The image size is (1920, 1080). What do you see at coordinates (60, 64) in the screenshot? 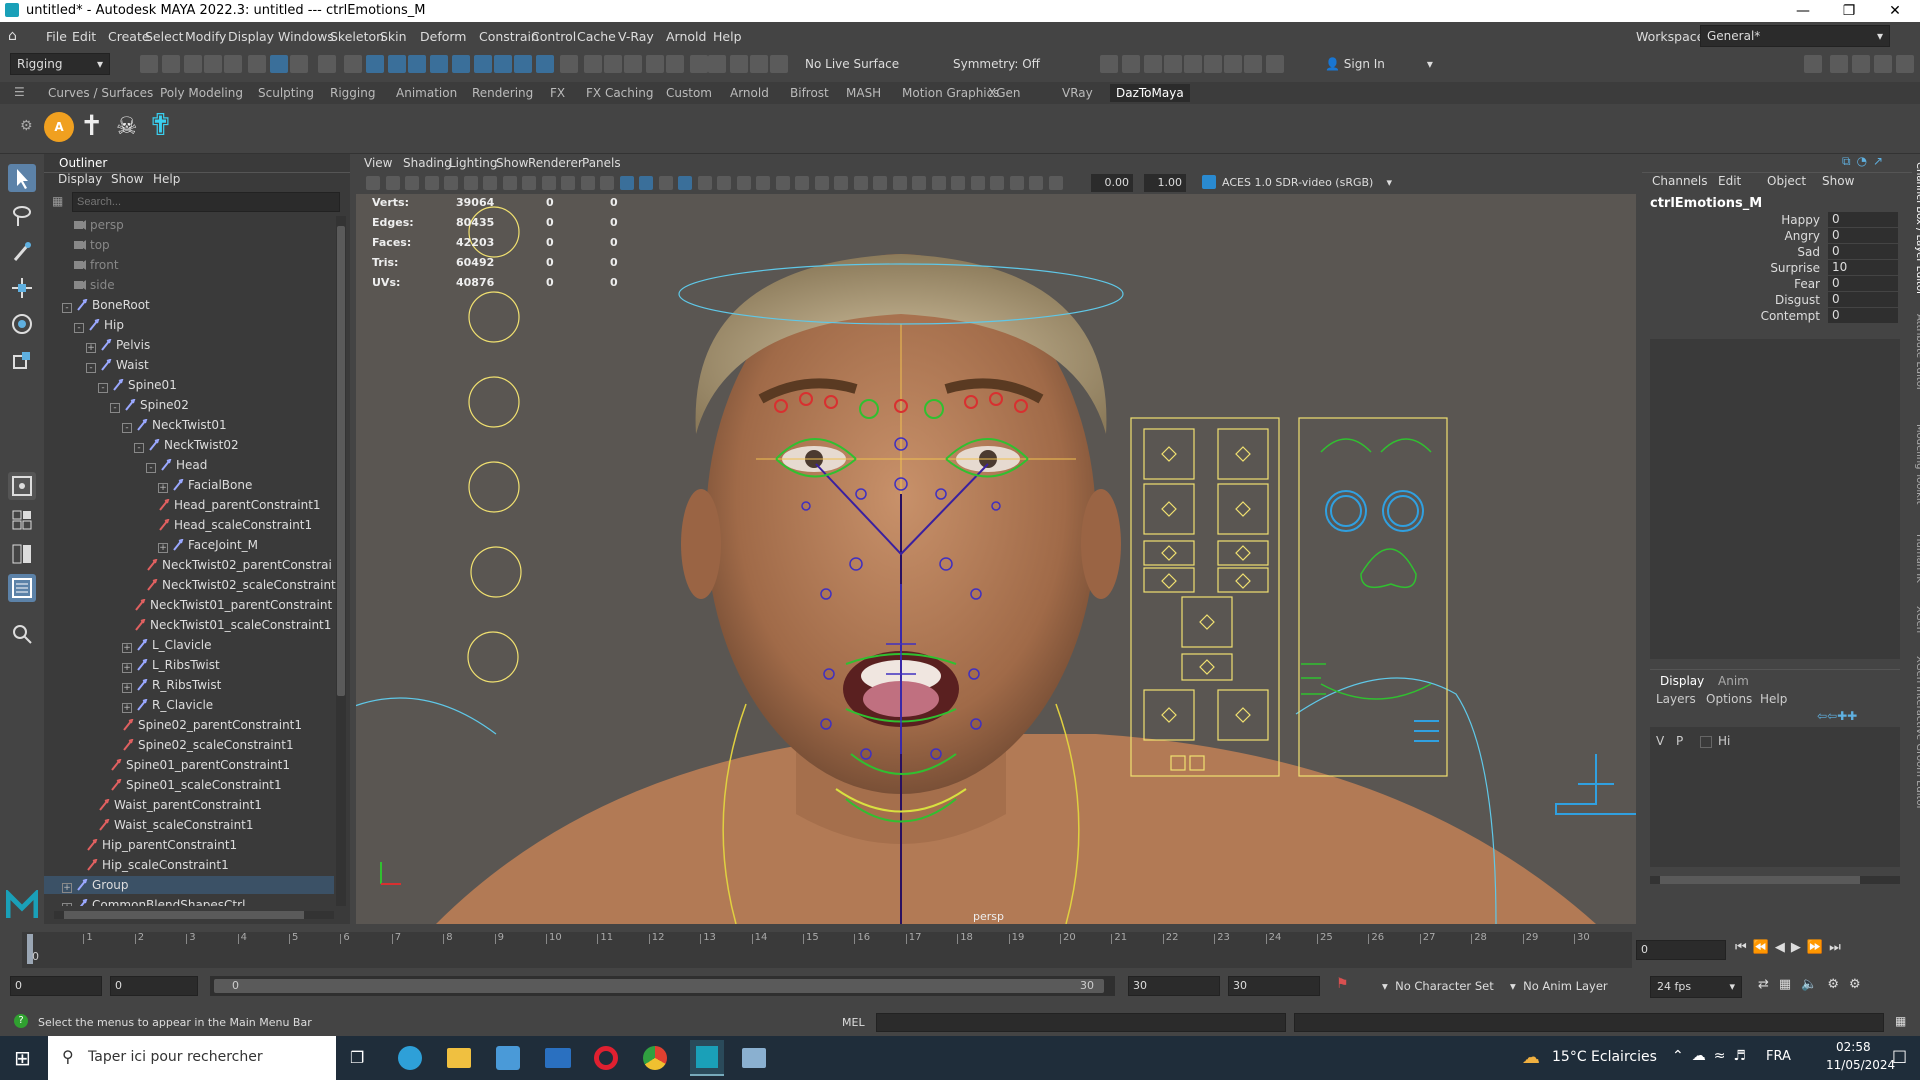
I see `menu-set-select: Rigging ▾` at bounding box center [60, 64].